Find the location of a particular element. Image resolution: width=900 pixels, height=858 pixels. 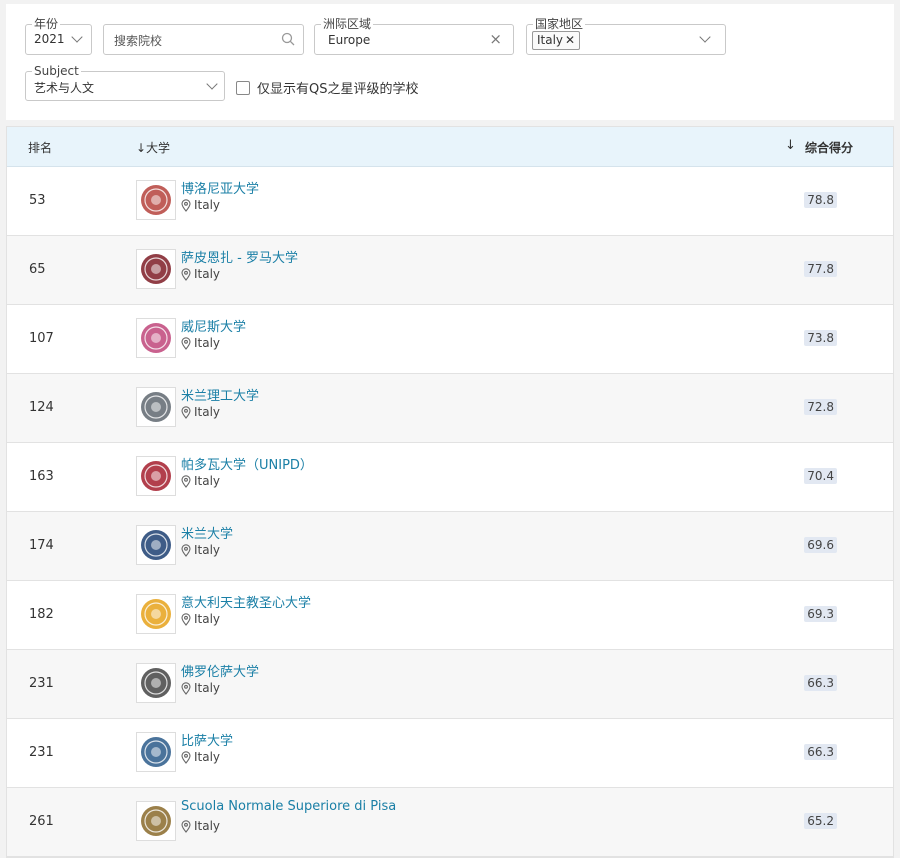

pisa-logo-icon is located at coordinates (156, 752).